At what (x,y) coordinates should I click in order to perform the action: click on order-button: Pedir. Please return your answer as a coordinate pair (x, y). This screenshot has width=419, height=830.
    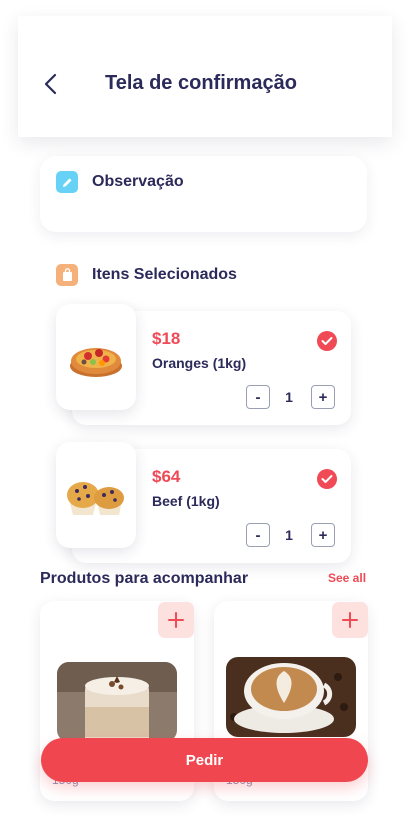
    Looking at the image, I should click on (204, 760).